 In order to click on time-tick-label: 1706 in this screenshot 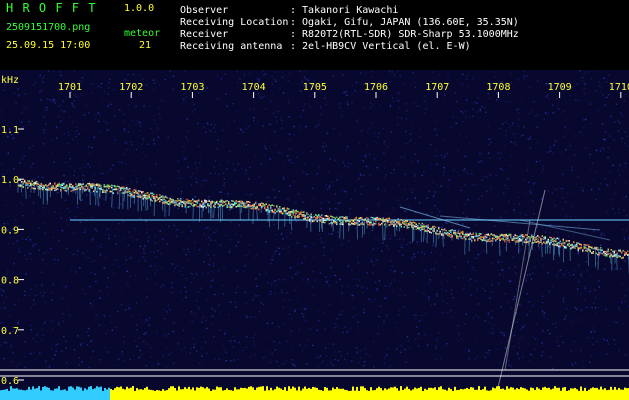, I will do `click(376, 87)`.